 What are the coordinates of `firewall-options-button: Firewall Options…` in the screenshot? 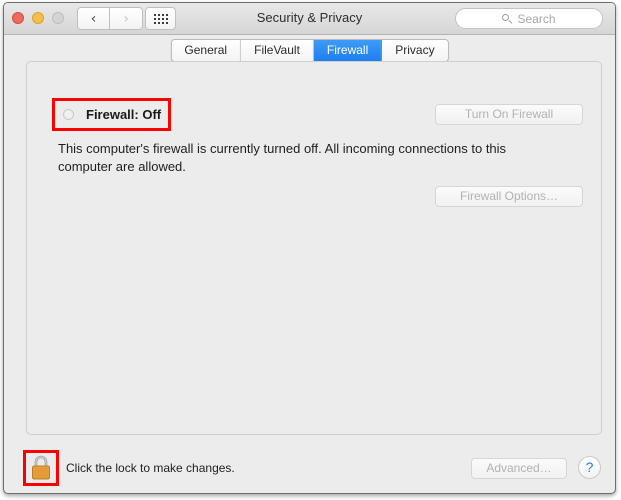 It's located at (509, 196).